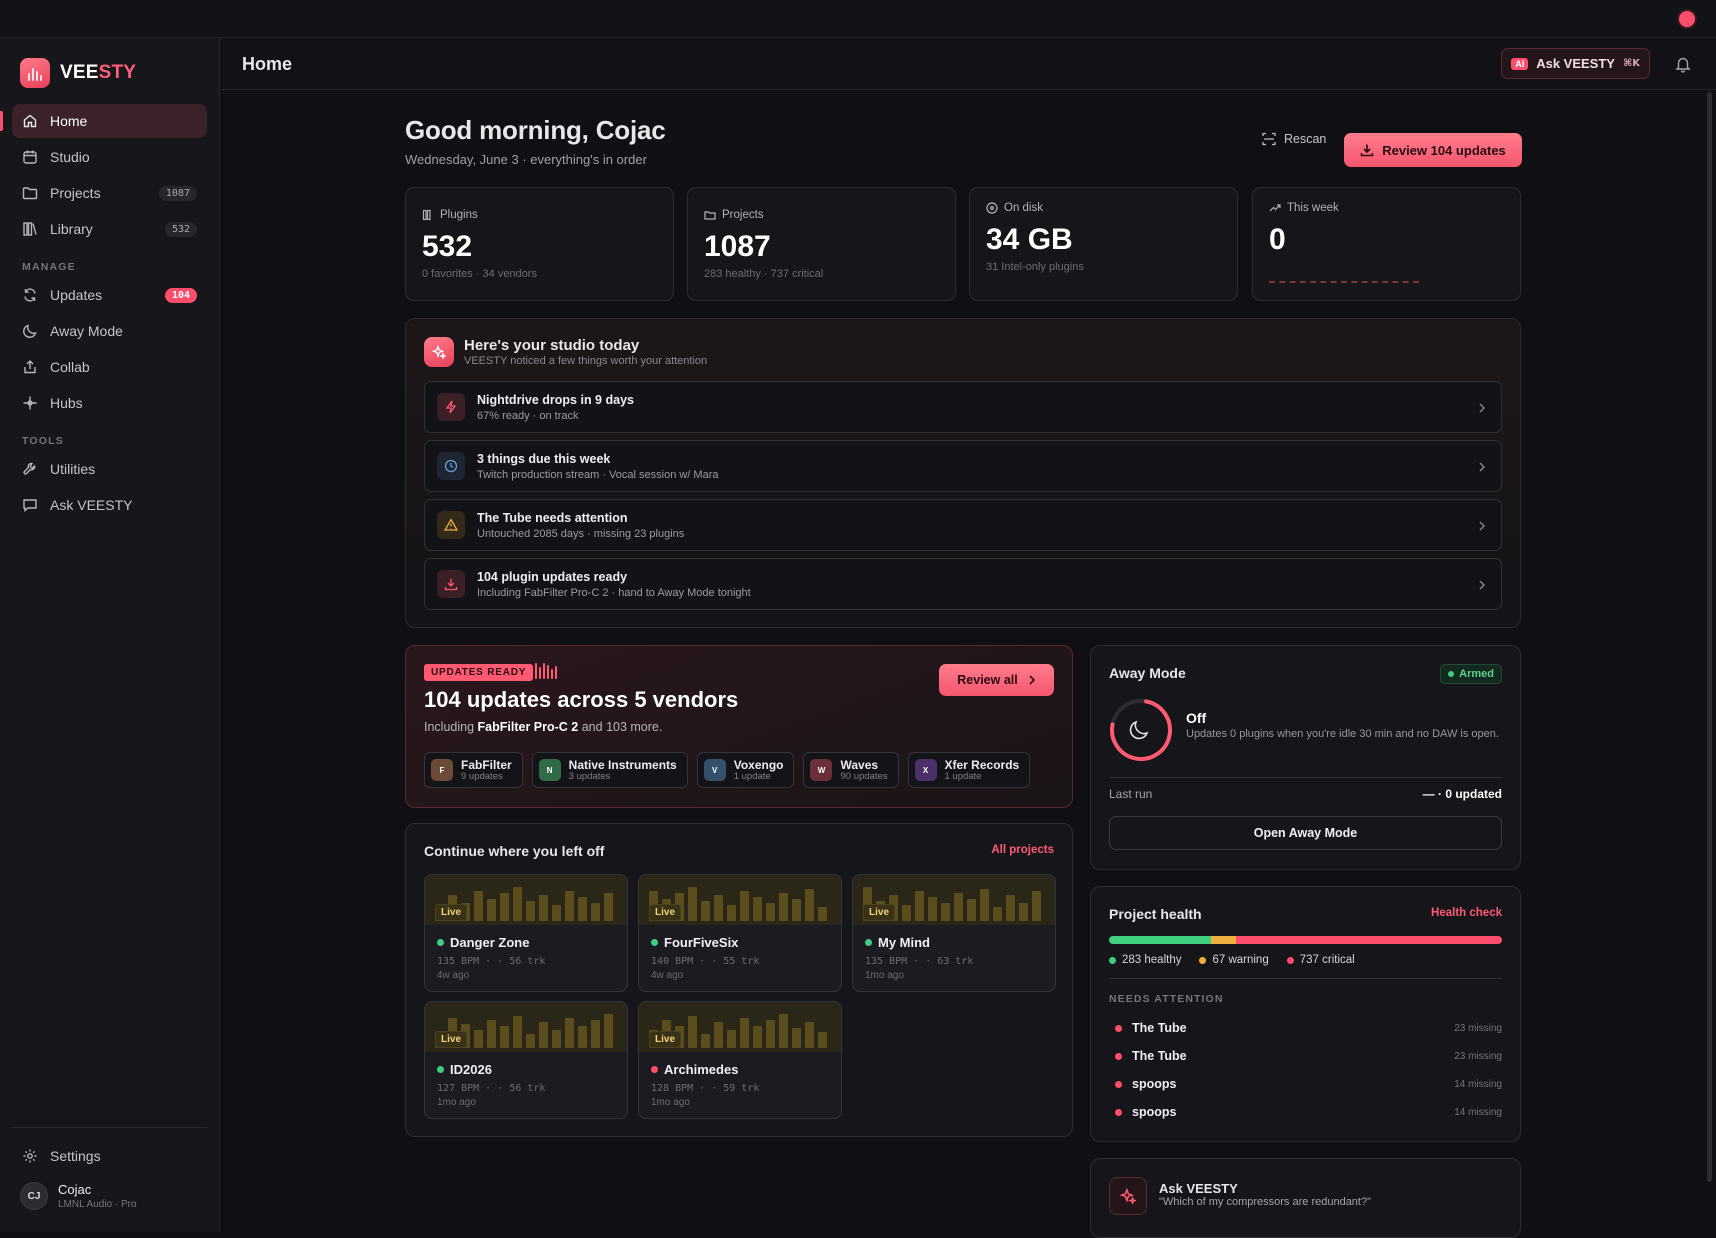 This screenshot has width=1716, height=1238. Describe the element at coordinates (109, 403) in the screenshot. I see `sidebar-item-hubs: Hubs` at that location.